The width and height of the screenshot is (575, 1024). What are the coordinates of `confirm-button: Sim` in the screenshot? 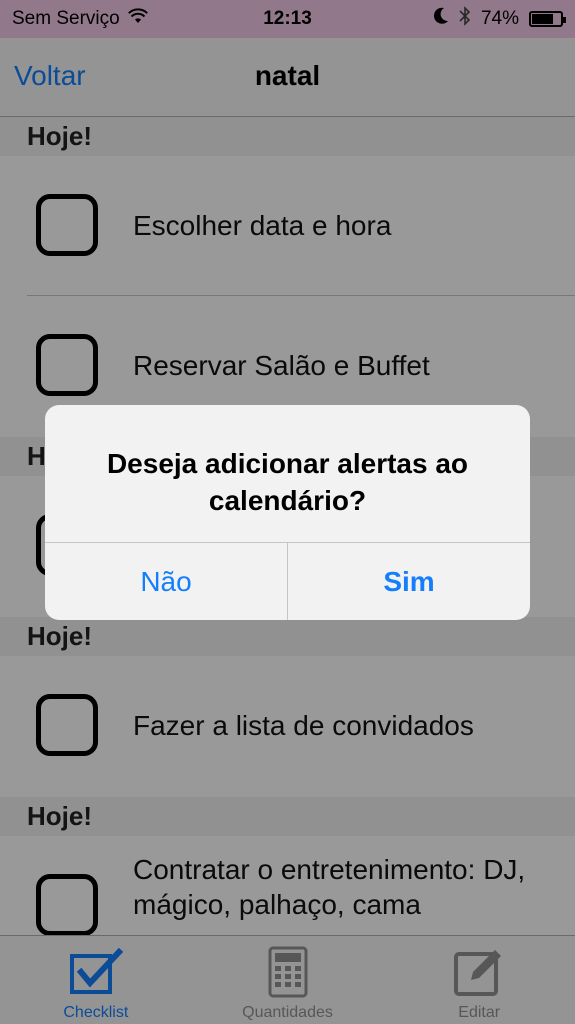 It's located at (408, 581).